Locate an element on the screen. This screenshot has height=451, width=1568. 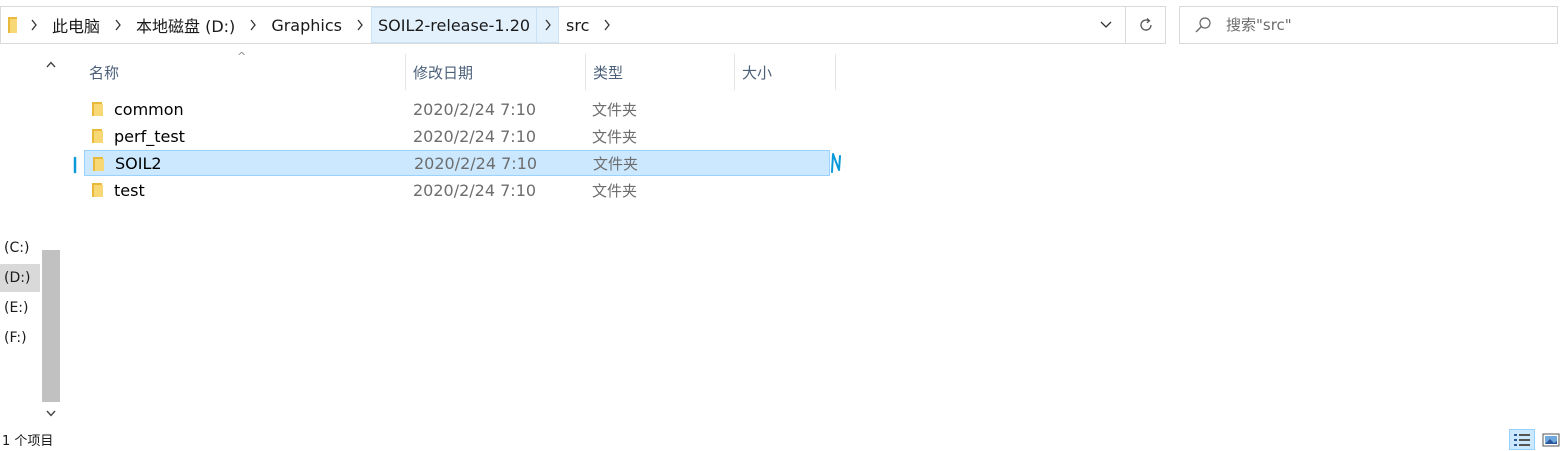
column-header-date: 修改日期 is located at coordinates (495, 72).